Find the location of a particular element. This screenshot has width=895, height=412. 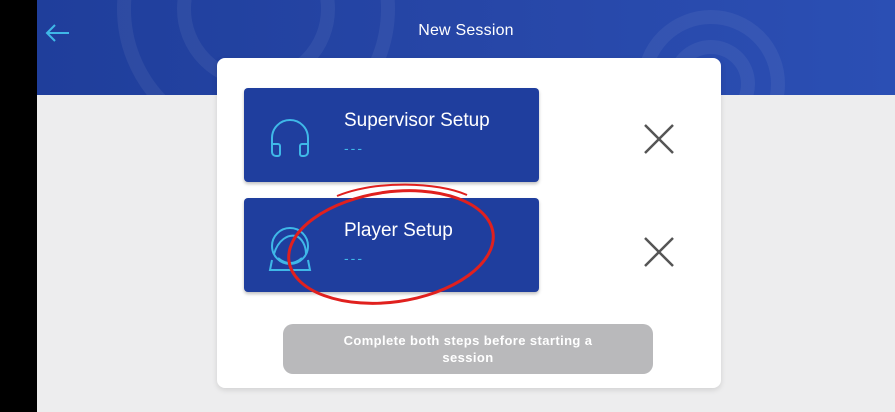

player-setup-button: Player Setup --- is located at coordinates (391, 245).